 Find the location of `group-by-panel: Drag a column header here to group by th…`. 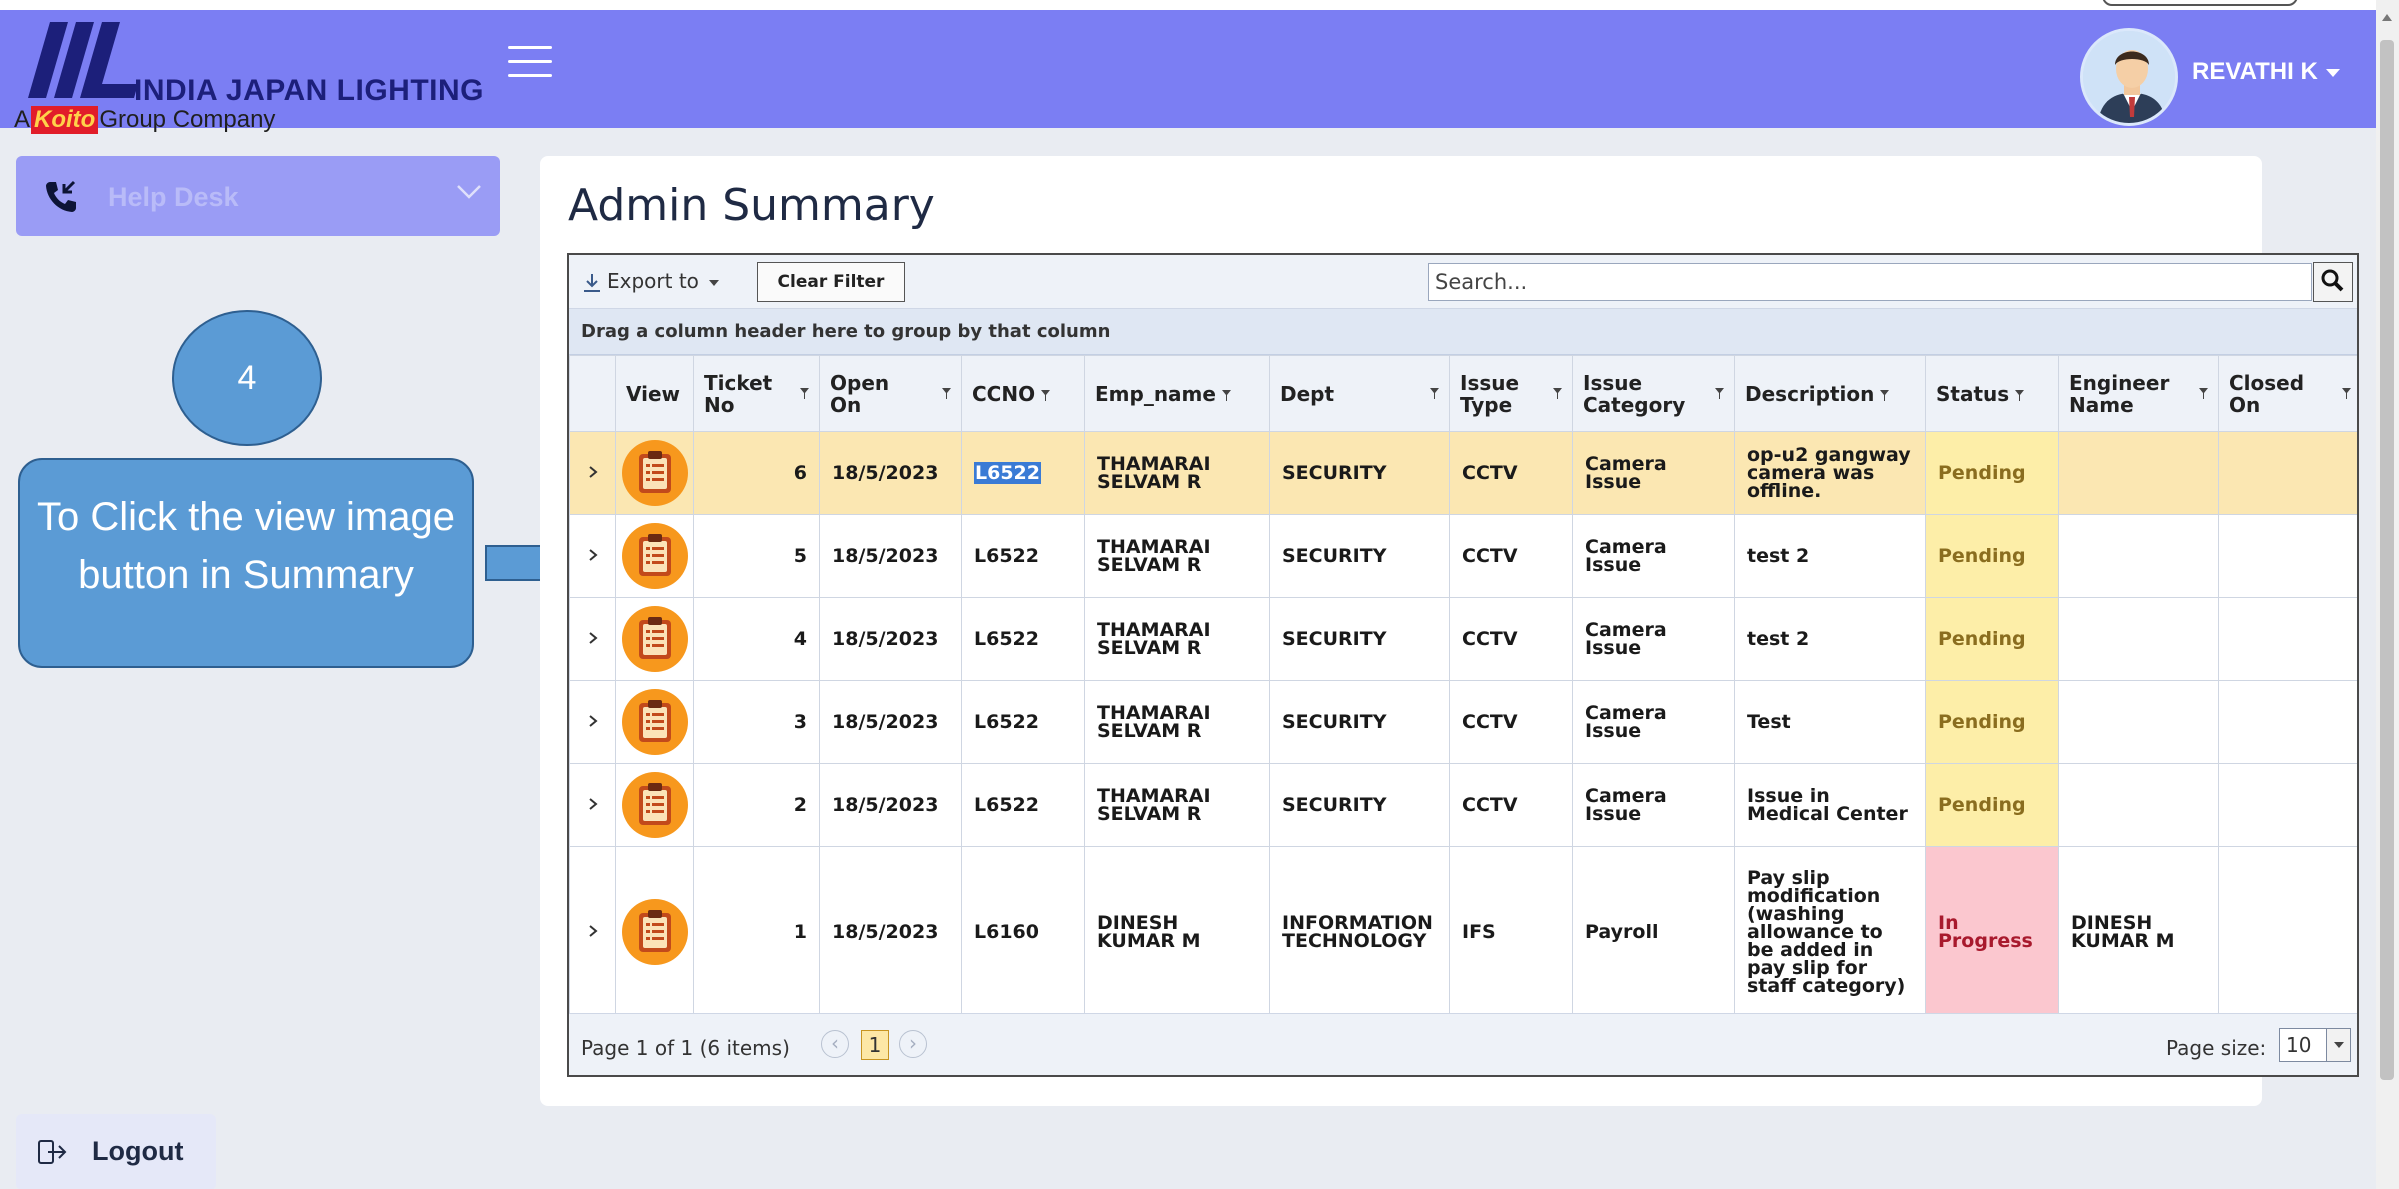

group-by-panel: Drag a column header here to group by th… is located at coordinates (1463, 332).